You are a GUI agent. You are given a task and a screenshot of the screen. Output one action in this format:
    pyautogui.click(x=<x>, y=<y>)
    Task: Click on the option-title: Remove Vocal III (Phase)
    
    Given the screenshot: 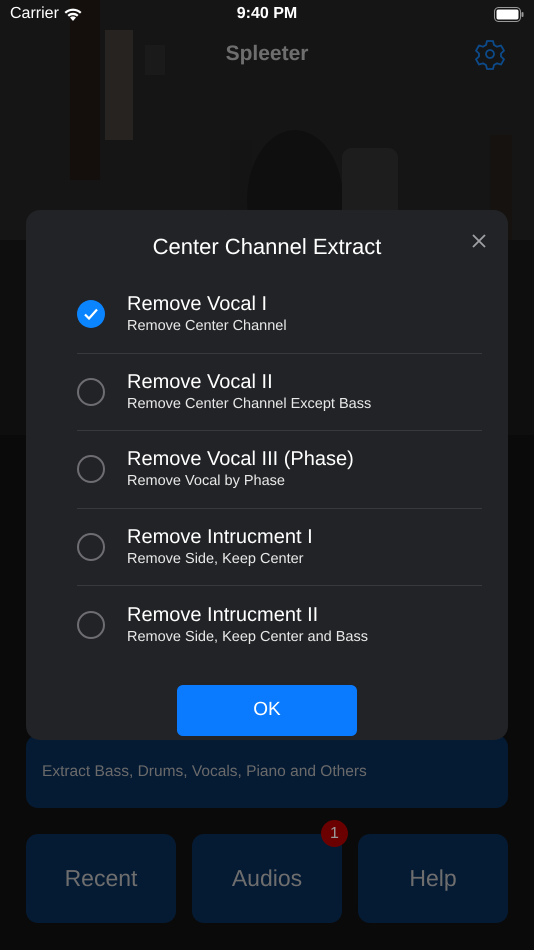 What is the action you would take?
    pyautogui.click(x=240, y=459)
    